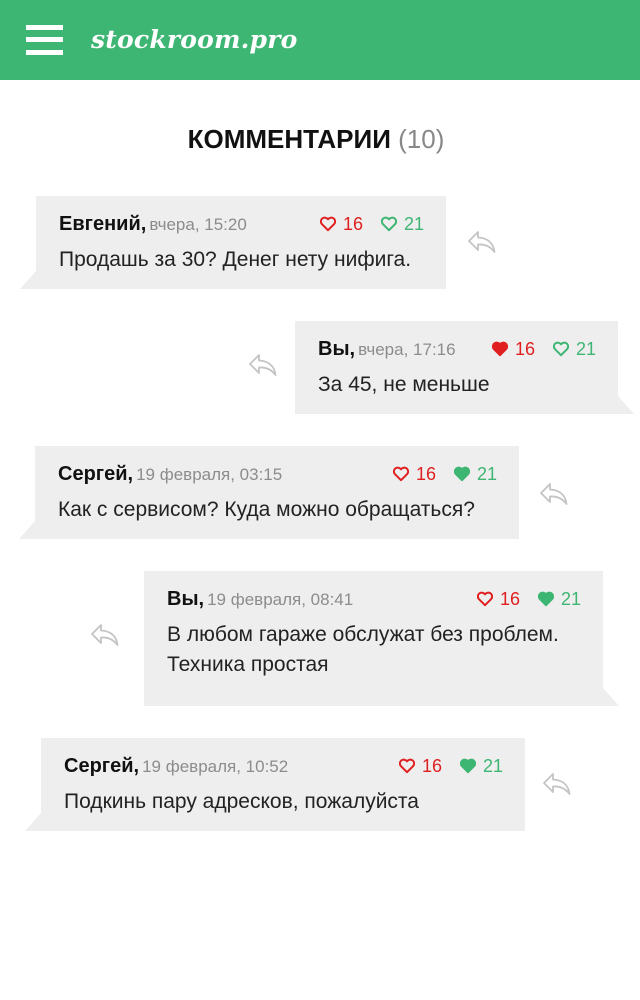 The width and height of the screenshot is (640, 1000). What do you see at coordinates (404, 384) in the screenshot?
I see `comment-text: За 45, не меньше` at bounding box center [404, 384].